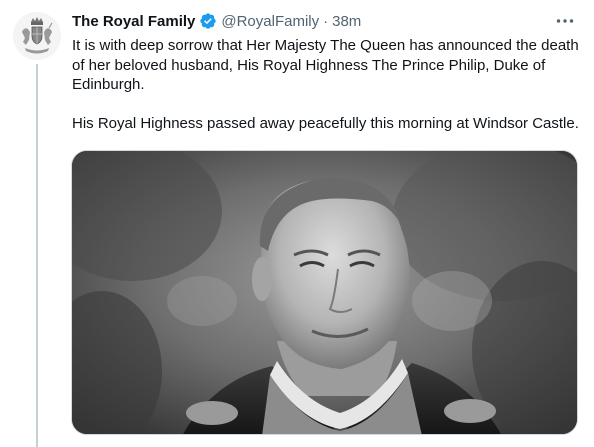  What do you see at coordinates (37, 255) in the screenshot?
I see `thread-line` at bounding box center [37, 255].